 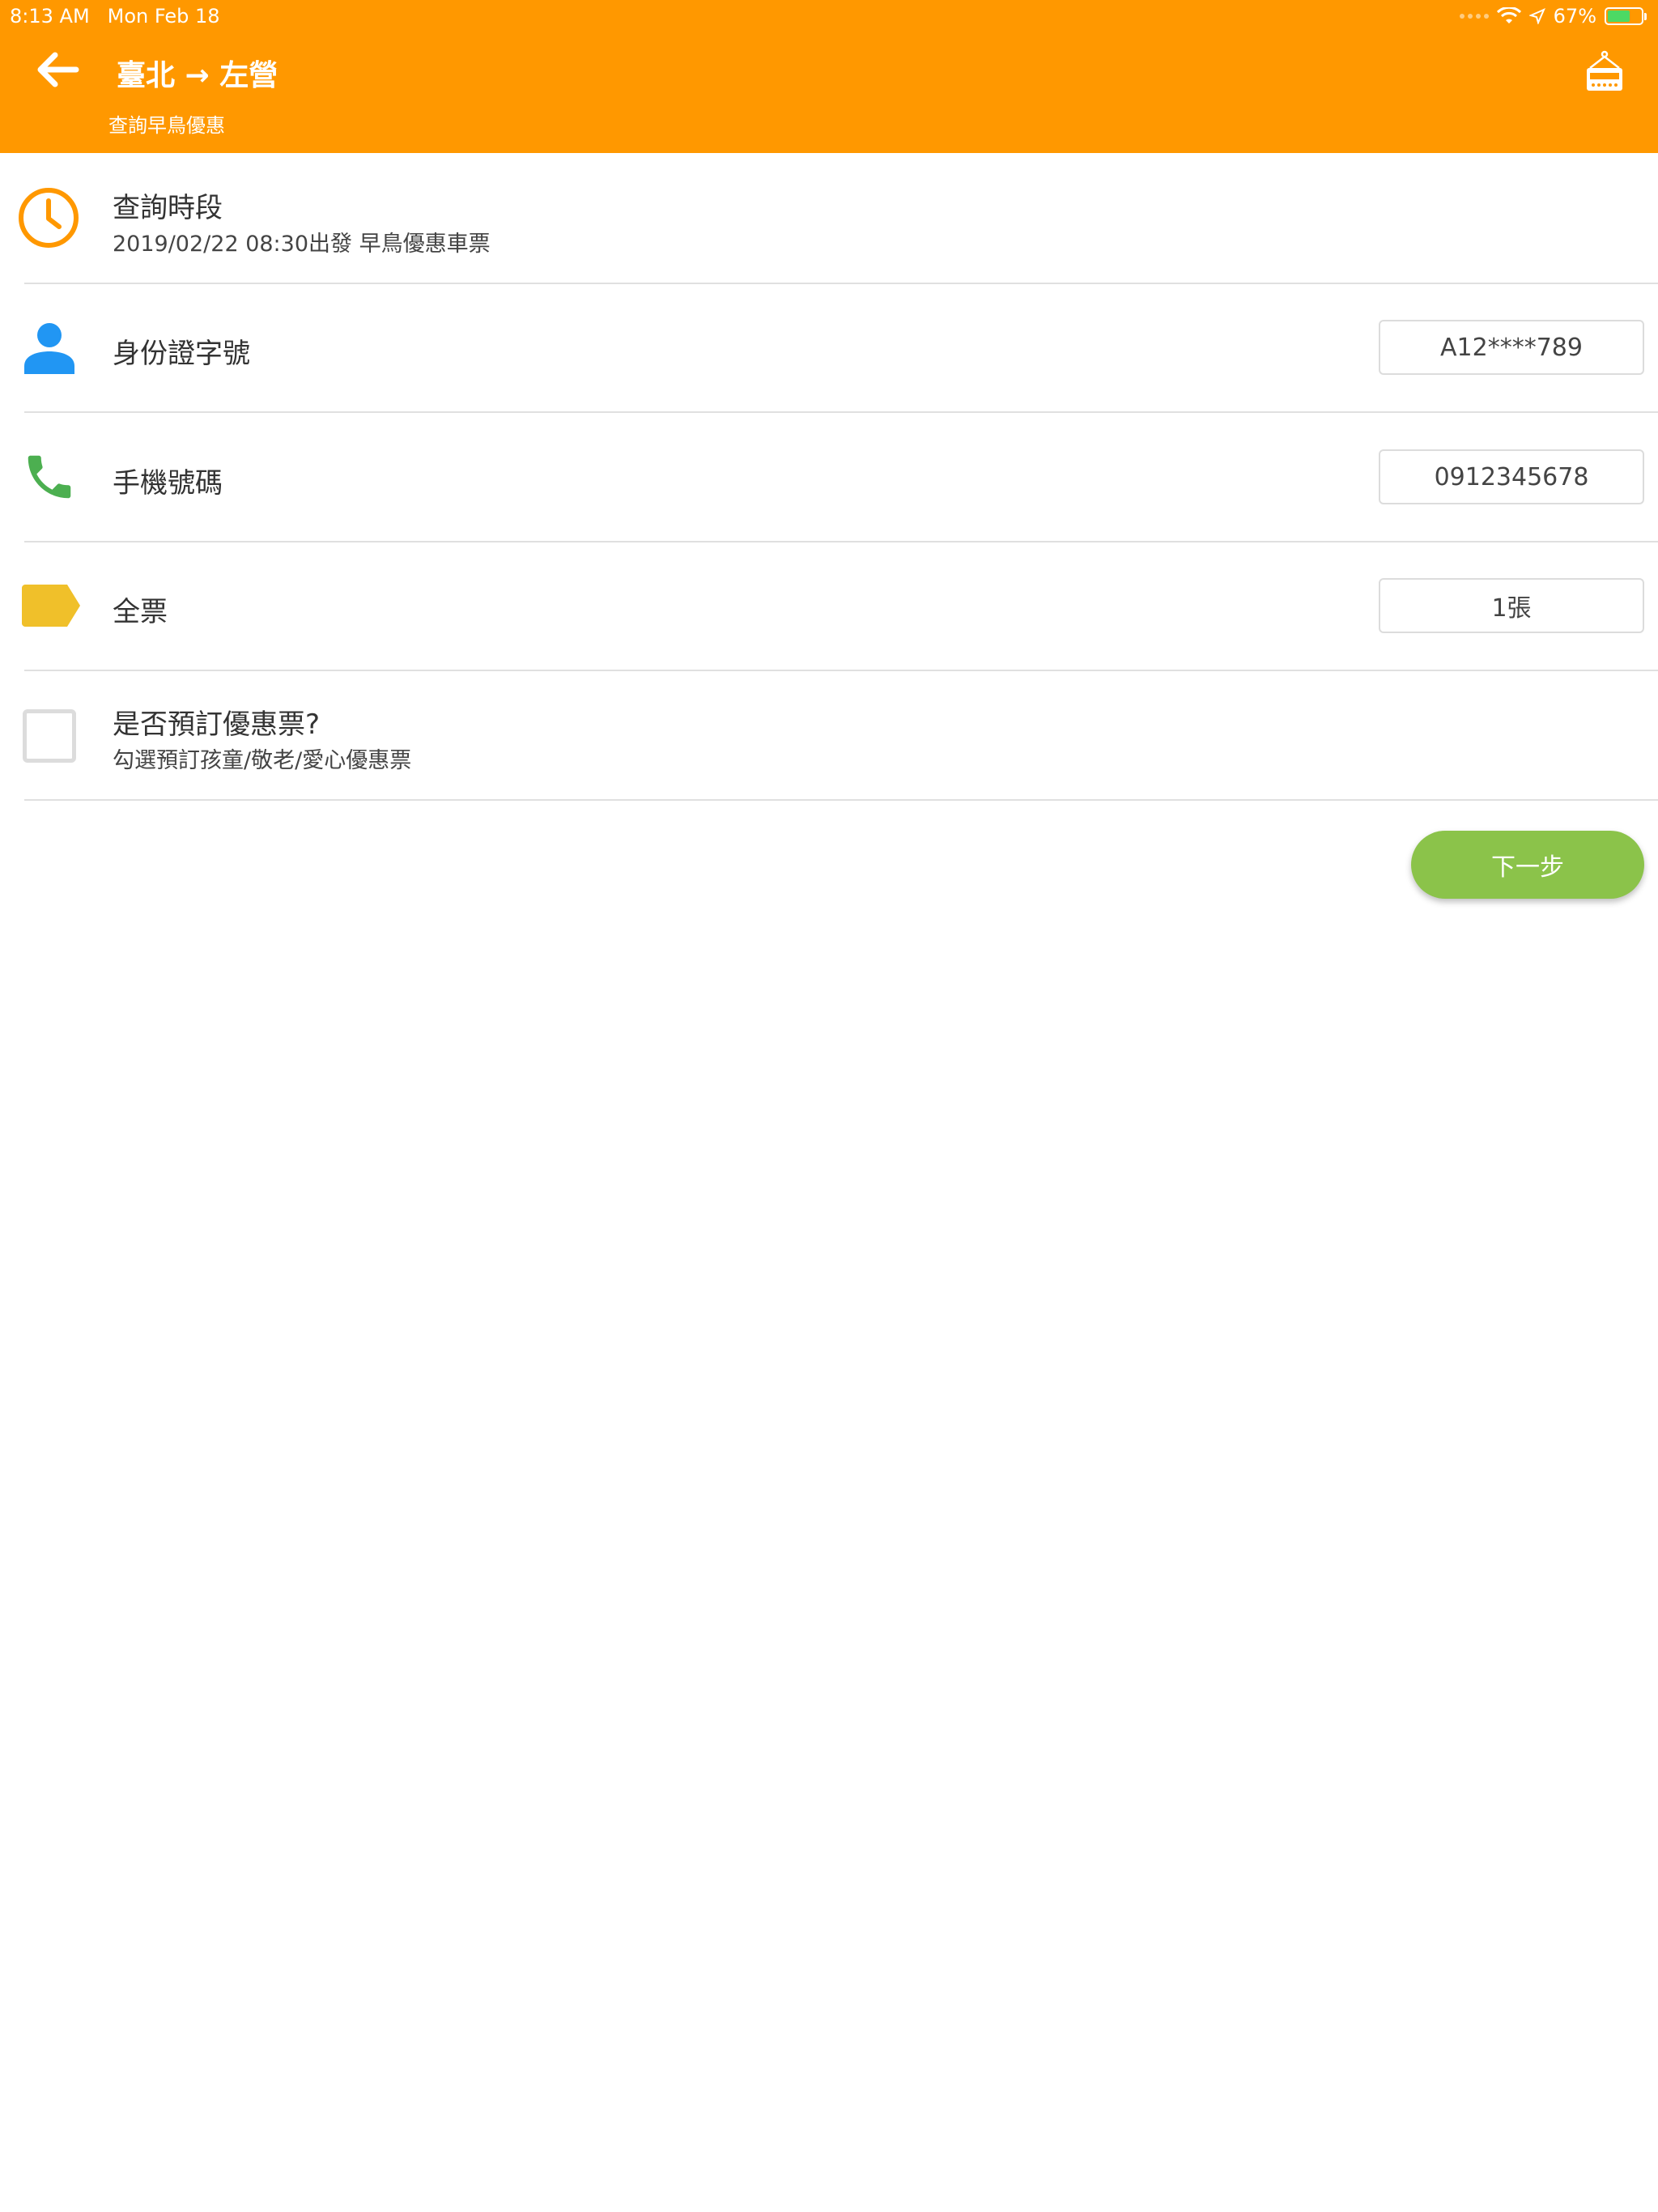 I want to click on clock-icon, so click(x=49, y=218).